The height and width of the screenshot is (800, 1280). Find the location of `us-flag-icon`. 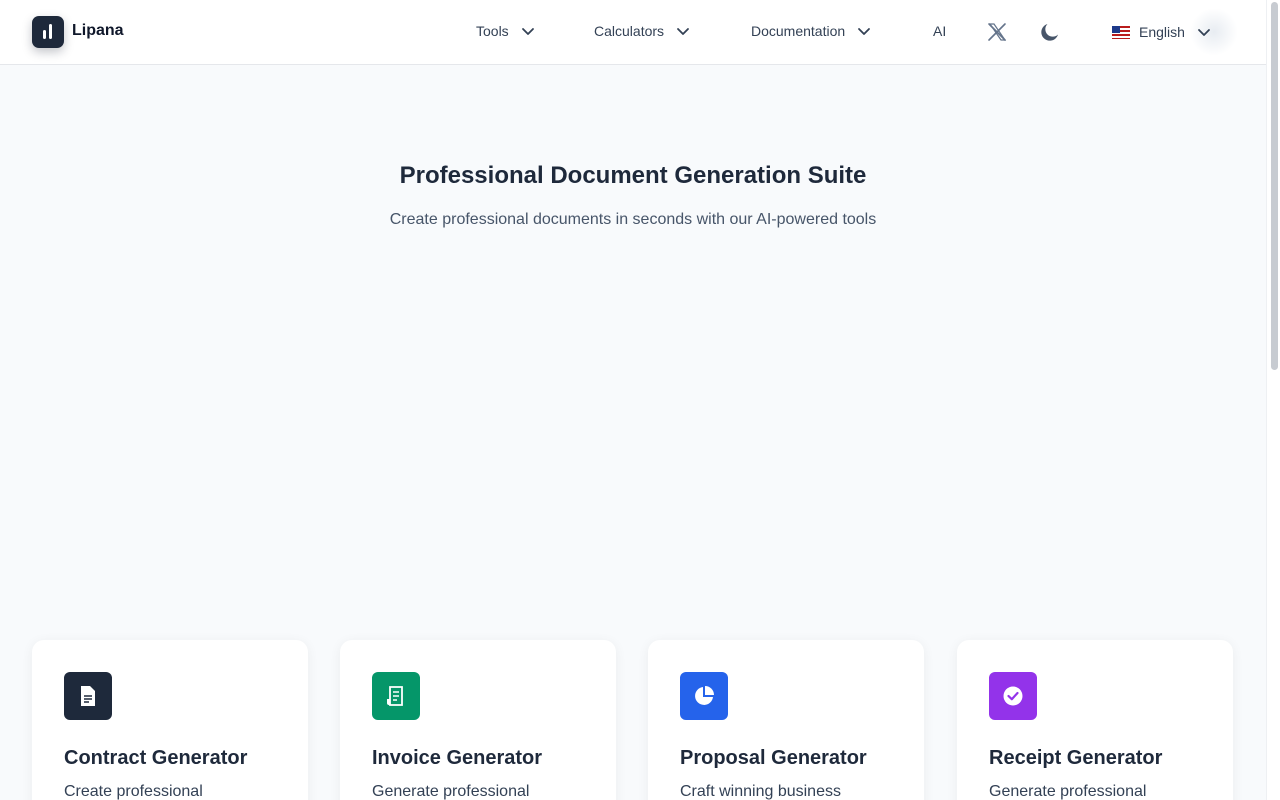

us-flag-icon is located at coordinates (1121, 32).